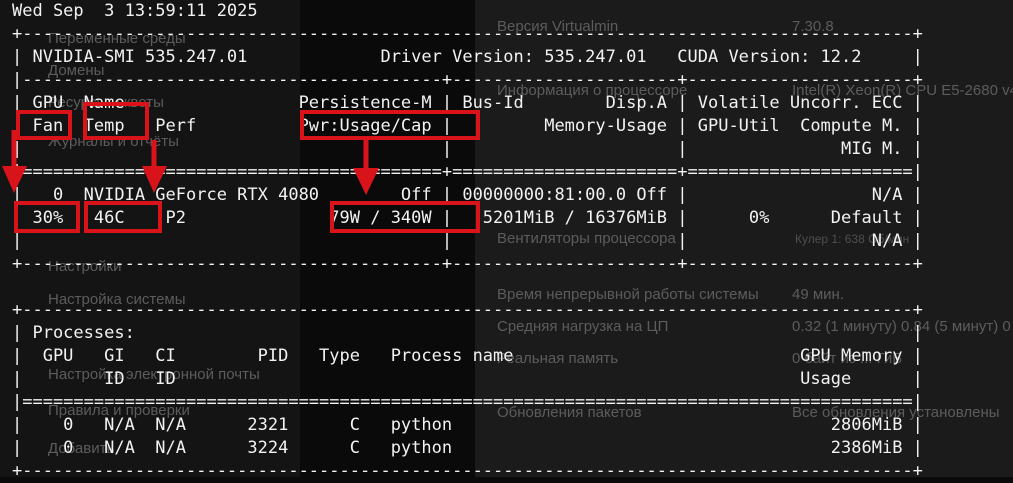 The width and height of the screenshot is (1013, 483). I want to click on annotation-arrows, so click(190, 162).